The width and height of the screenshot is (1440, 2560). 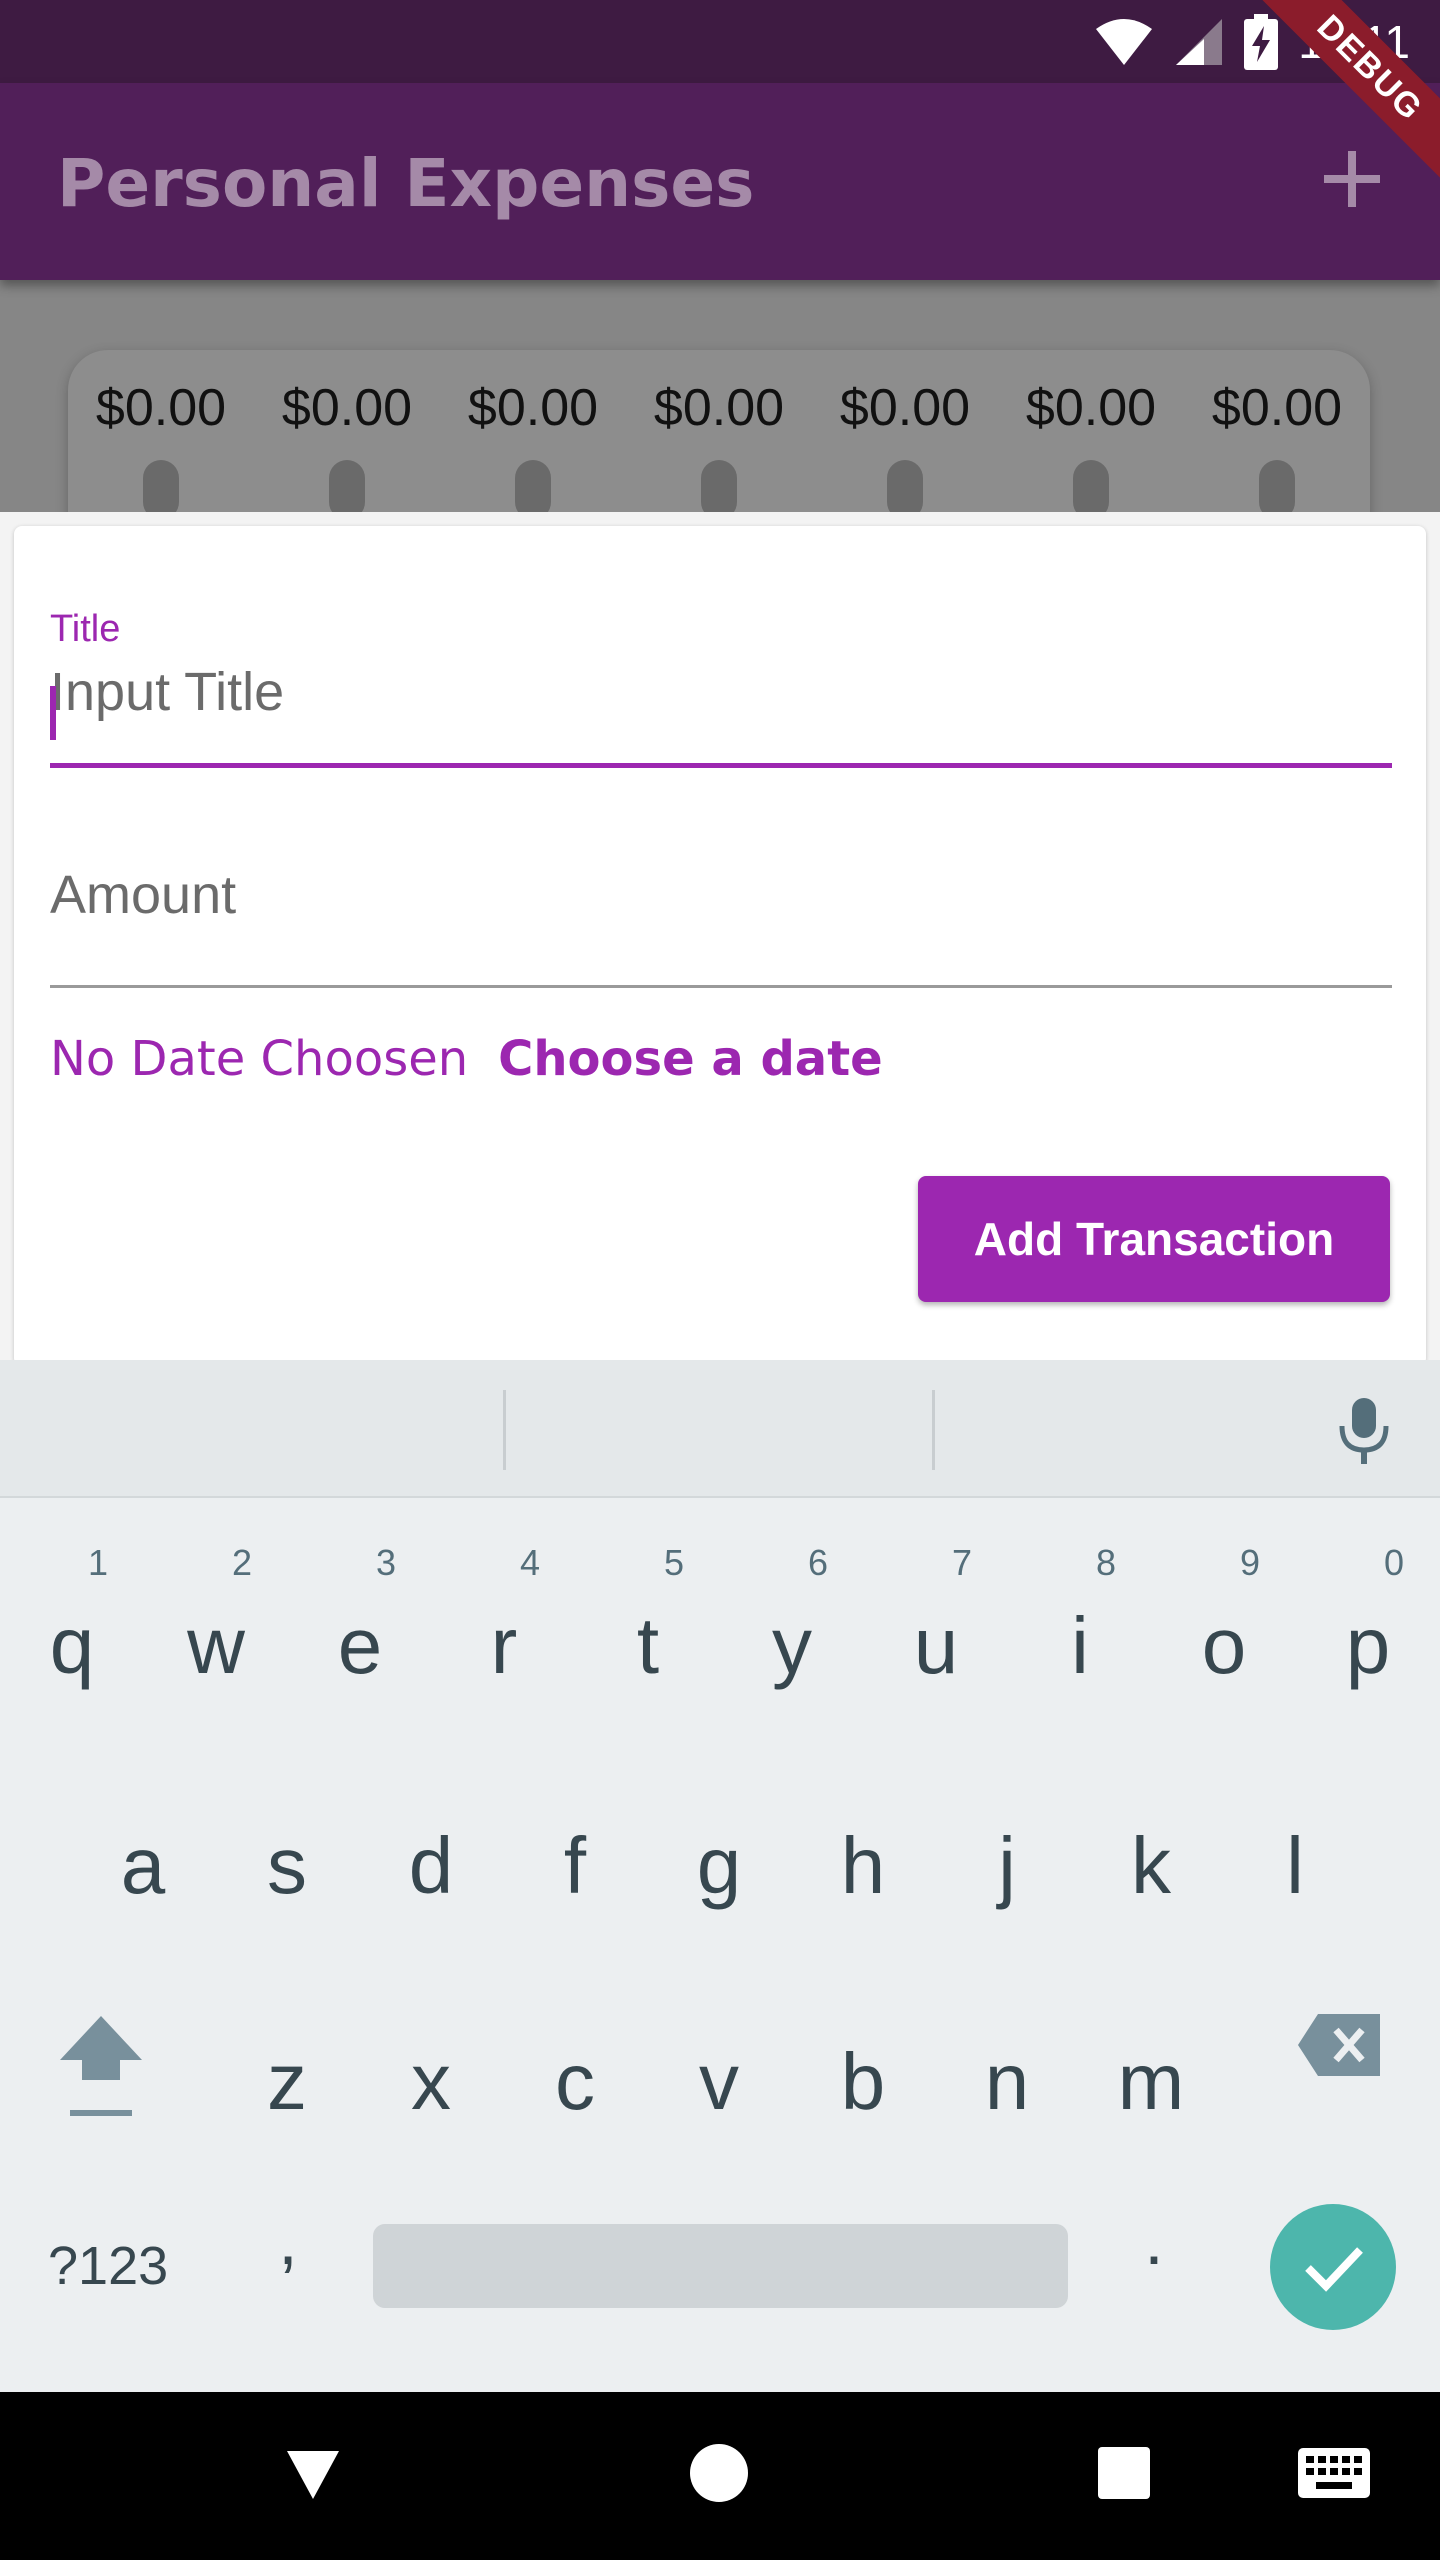 What do you see at coordinates (719, 1866) in the screenshot?
I see `key-g: g` at bounding box center [719, 1866].